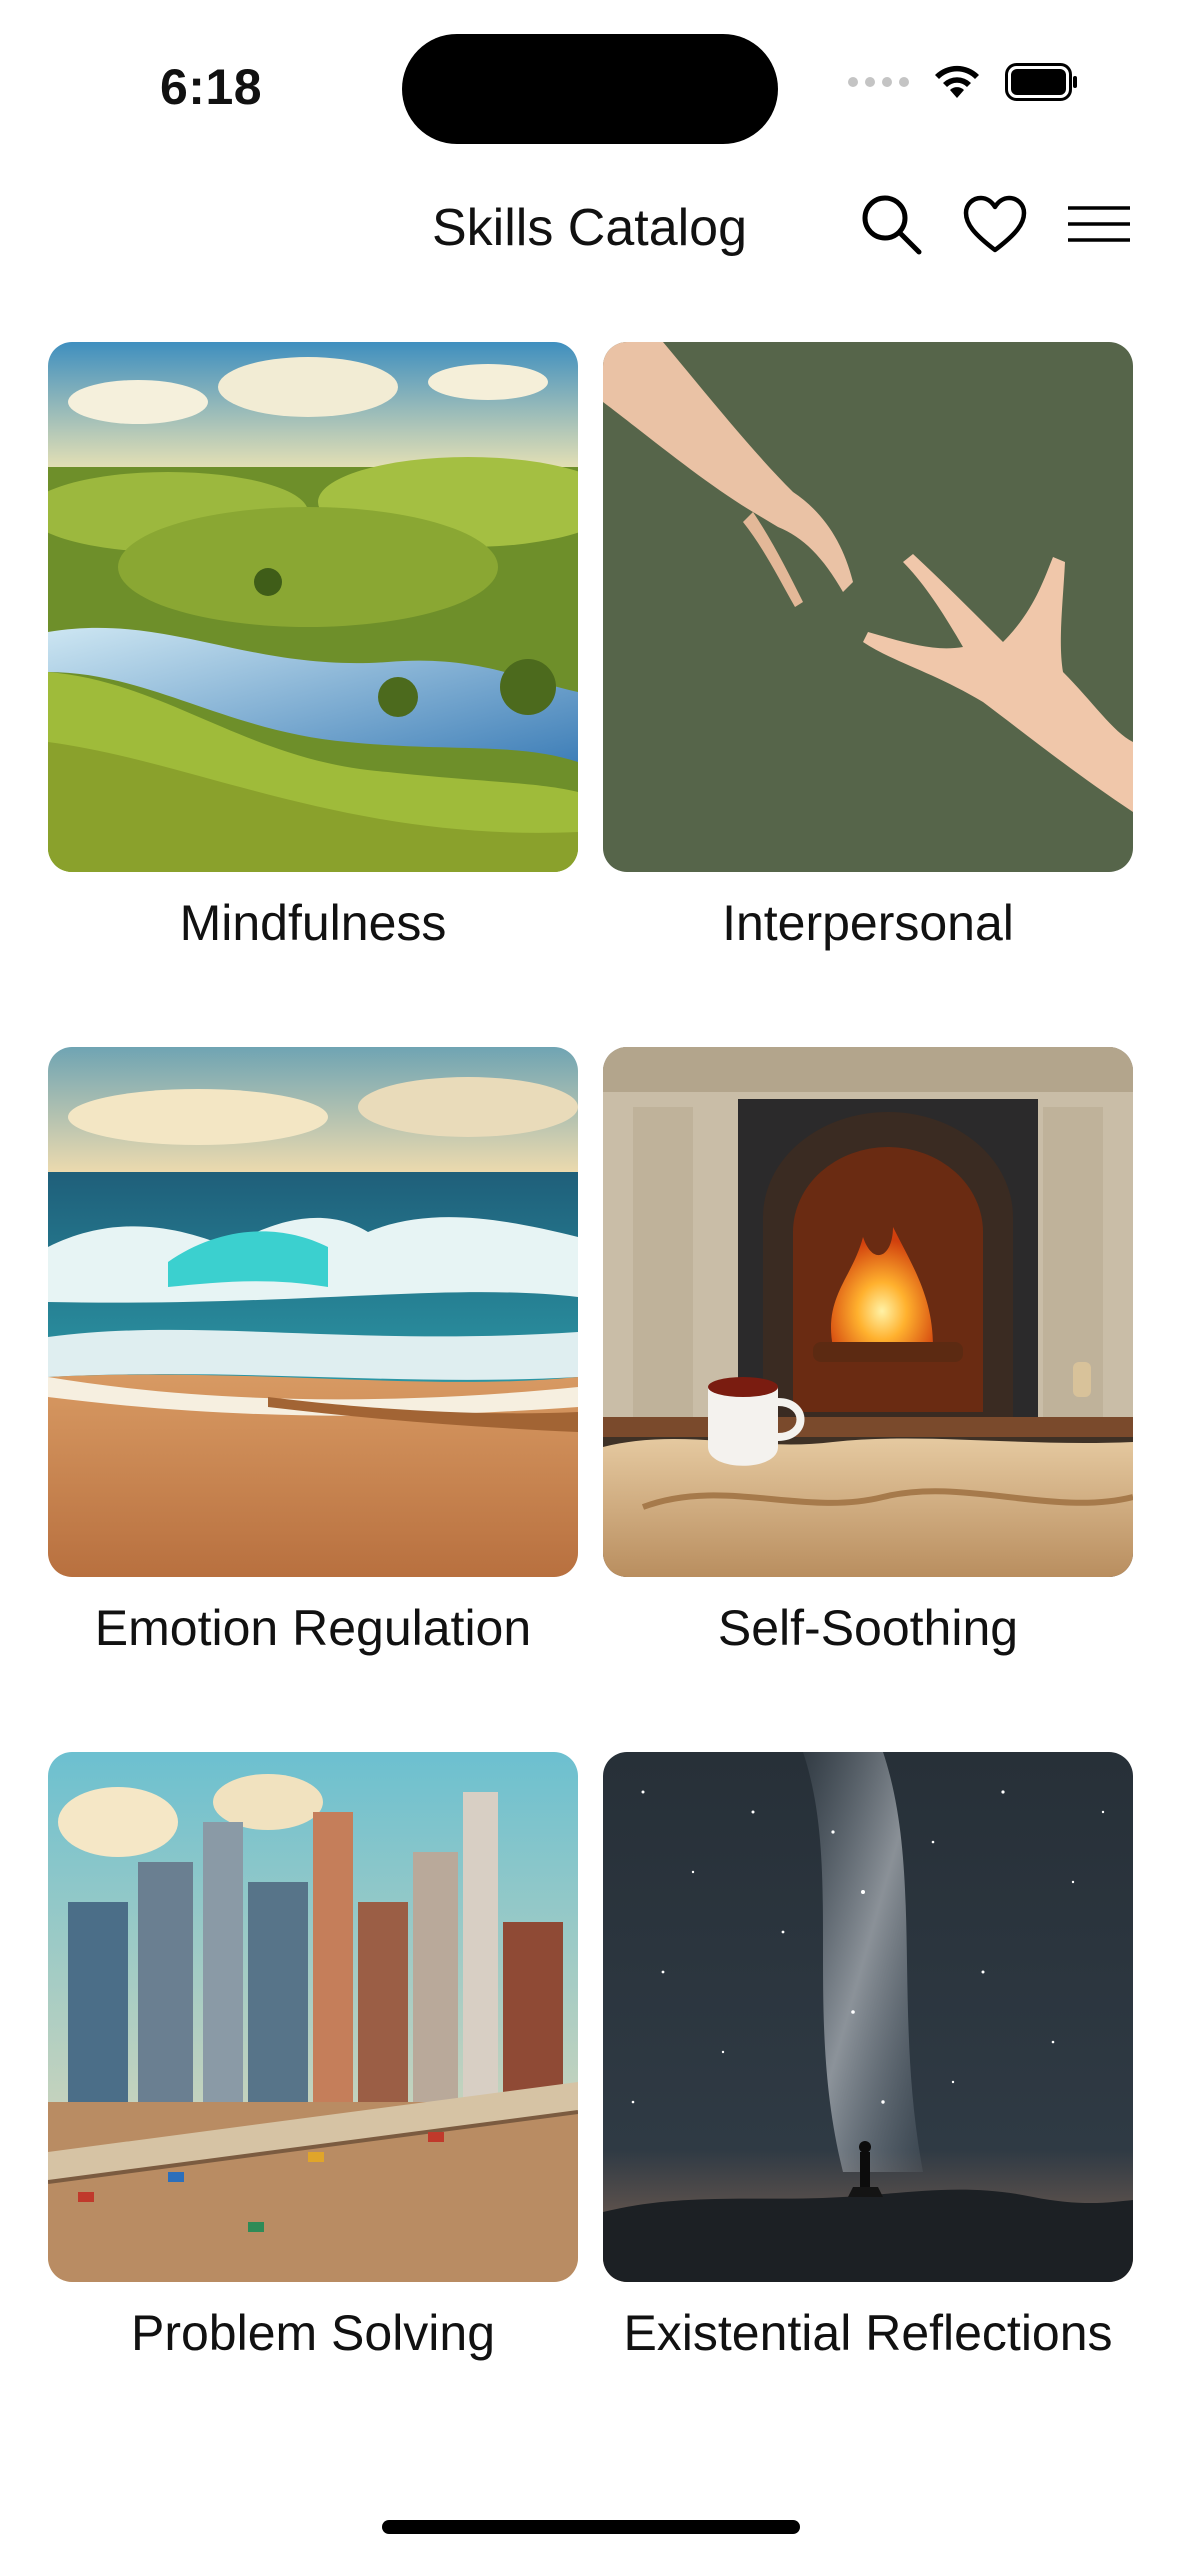 The height and width of the screenshot is (2556, 1179). Describe the element at coordinates (590, 89) in the screenshot. I see `dynamic-island` at that location.